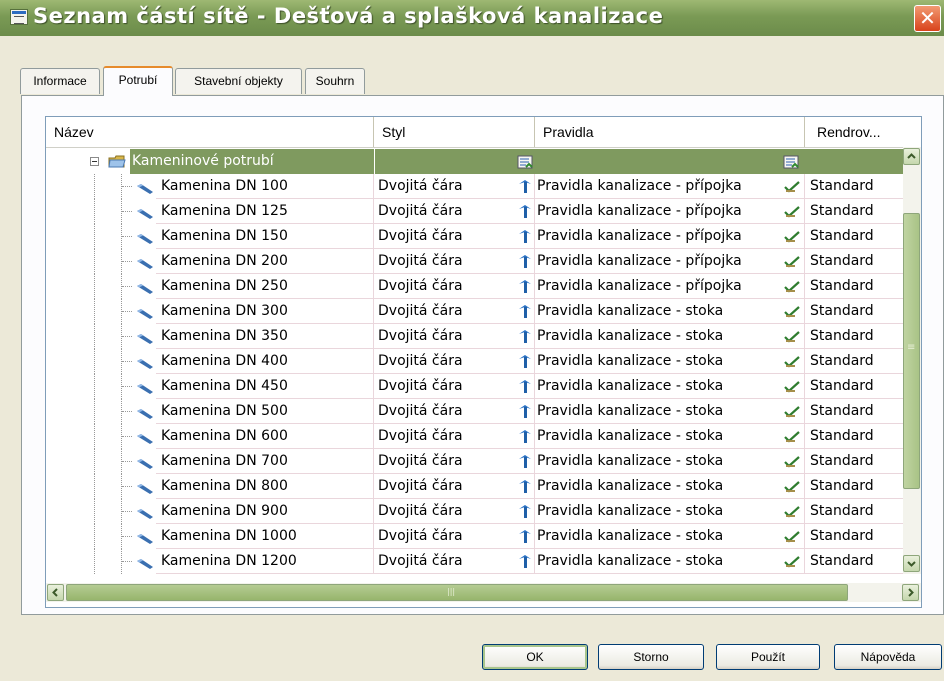 This screenshot has width=944, height=681. Describe the element at coordinates (670, 161) in the screenshot. I see `group-rules-cell` at that location.